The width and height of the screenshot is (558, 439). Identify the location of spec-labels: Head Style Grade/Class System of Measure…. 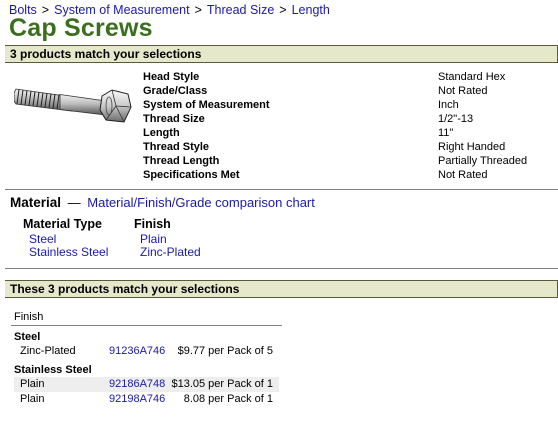
(206, 126).